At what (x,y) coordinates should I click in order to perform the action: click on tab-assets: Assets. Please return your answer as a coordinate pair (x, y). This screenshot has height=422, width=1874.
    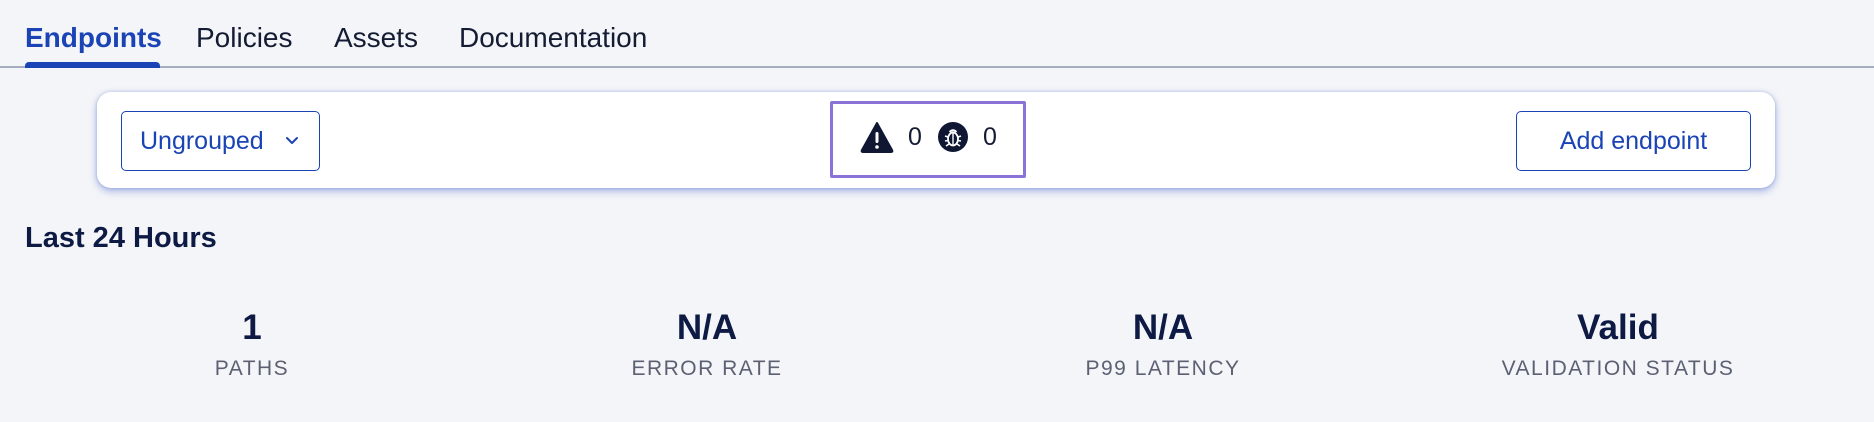
    Looking at the image, I should click on (376, 38).